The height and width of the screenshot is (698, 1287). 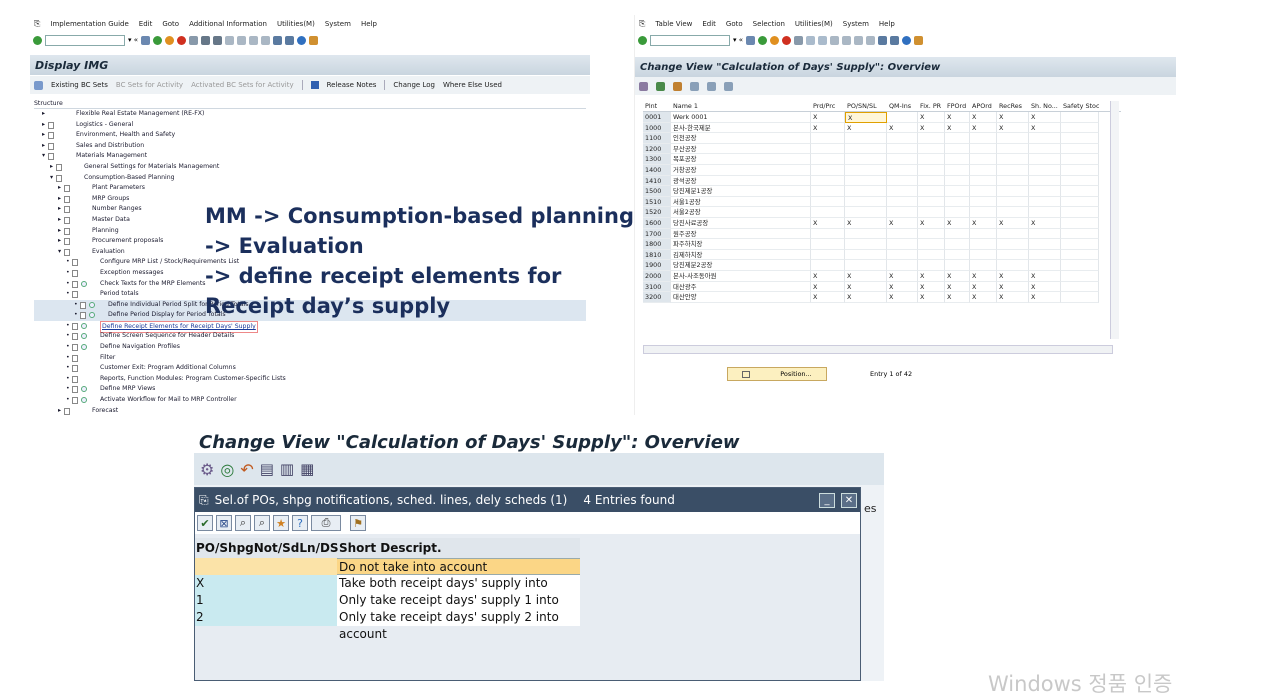 I want to click on tree-node: • Define Navigation Profiles, so click(x=310, y=347).